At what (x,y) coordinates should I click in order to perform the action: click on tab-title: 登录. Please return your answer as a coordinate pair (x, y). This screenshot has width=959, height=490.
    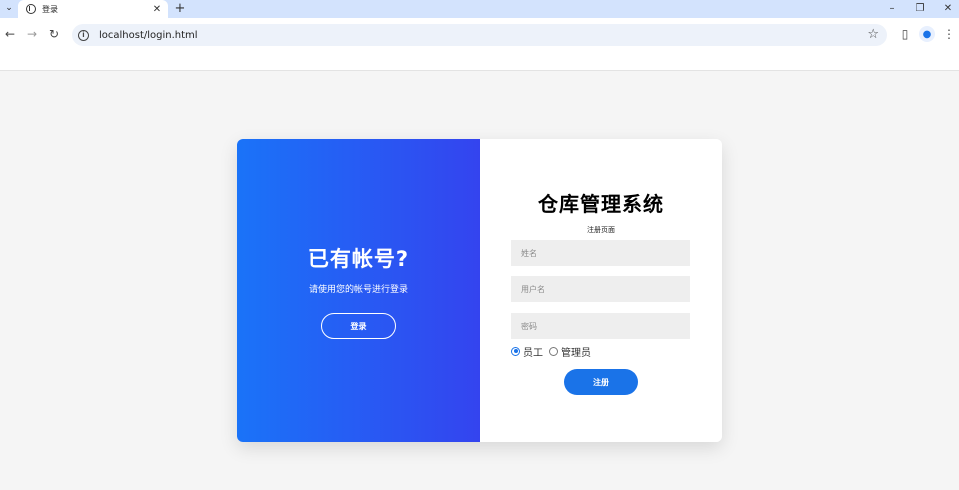
    Looking at the image, I should click on (50, 9).